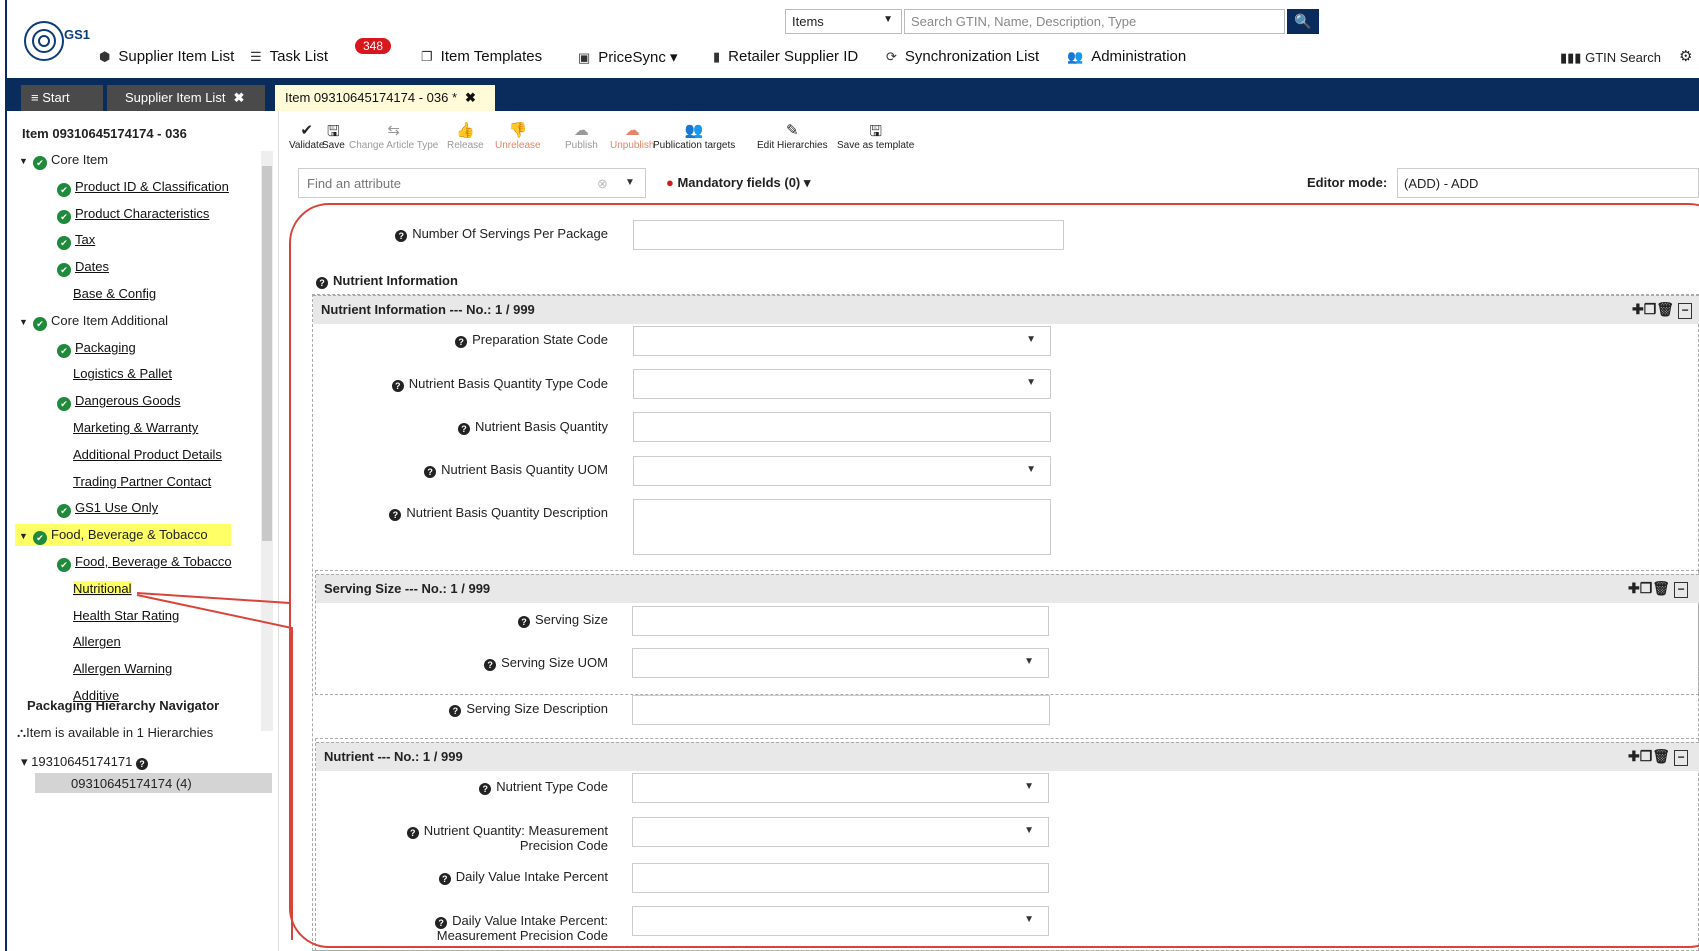 This screenshot has width=1699, height=951. Describe the element at coordinates (83, 267) in the screenshot. I see `tree-item: ✔ Dates` at that location.